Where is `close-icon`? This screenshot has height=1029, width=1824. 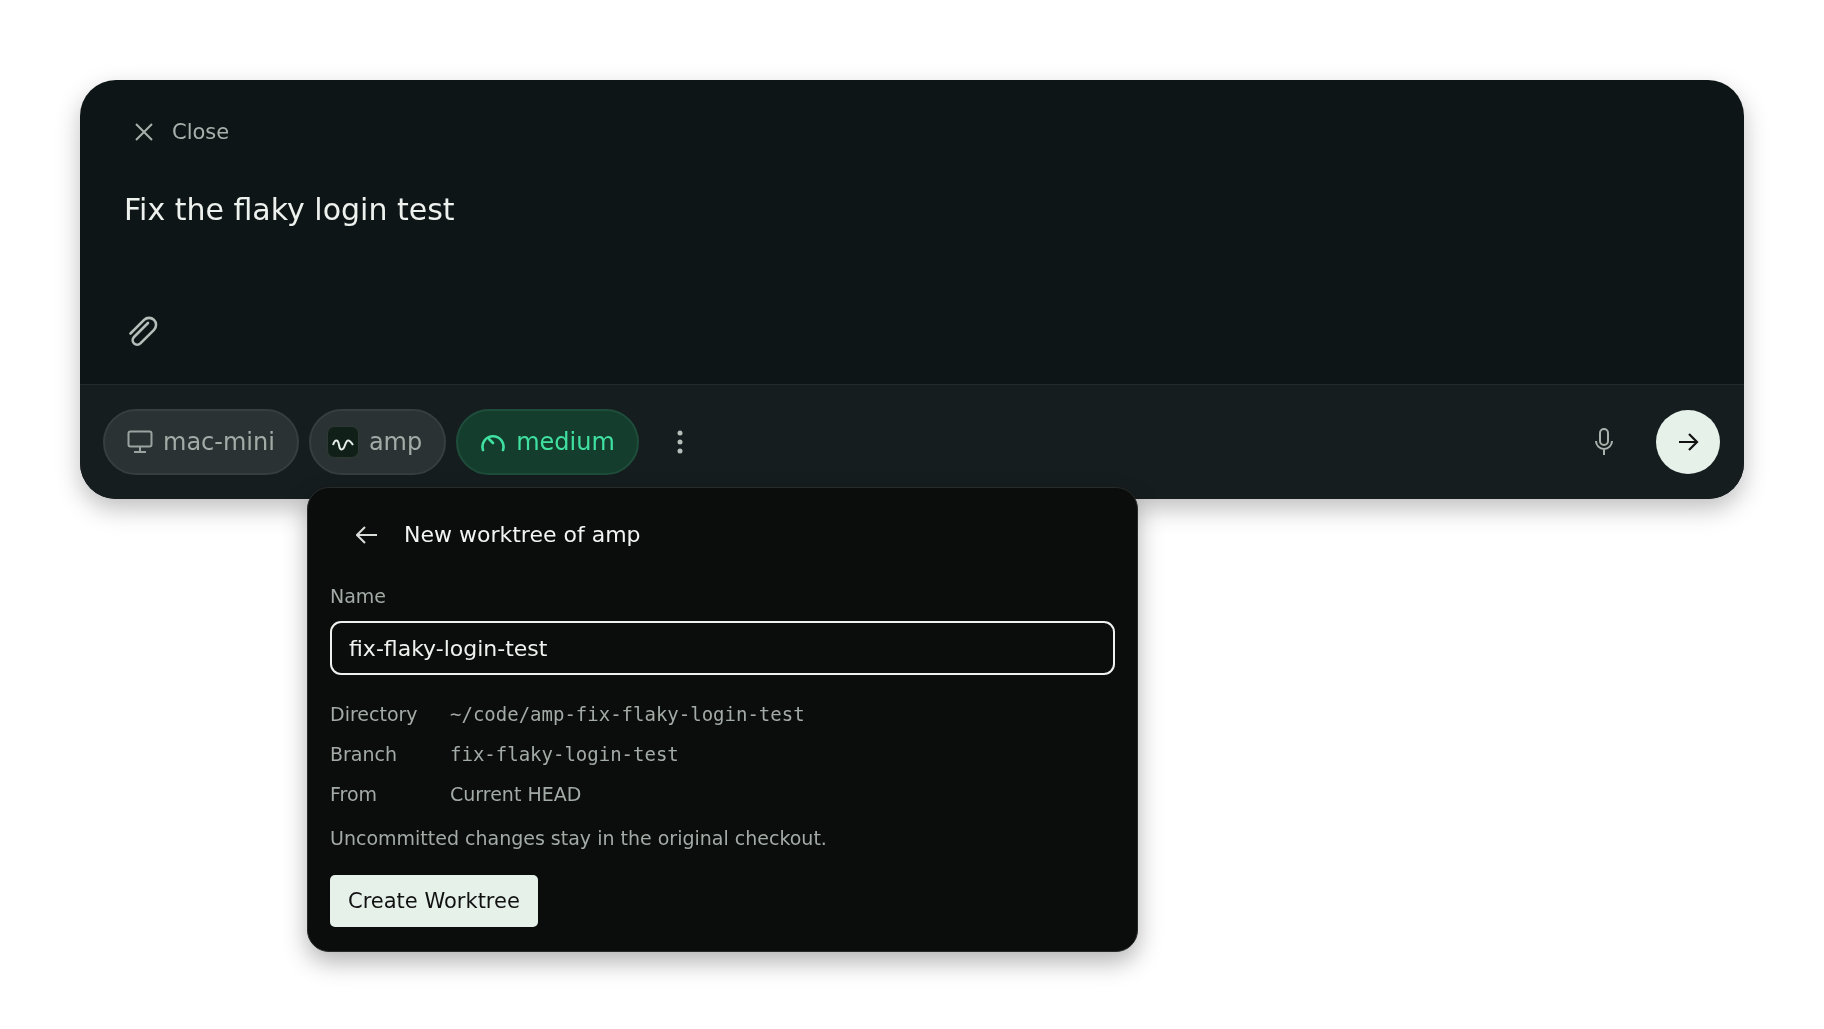
close-icon is located at coordinates (144, 132).